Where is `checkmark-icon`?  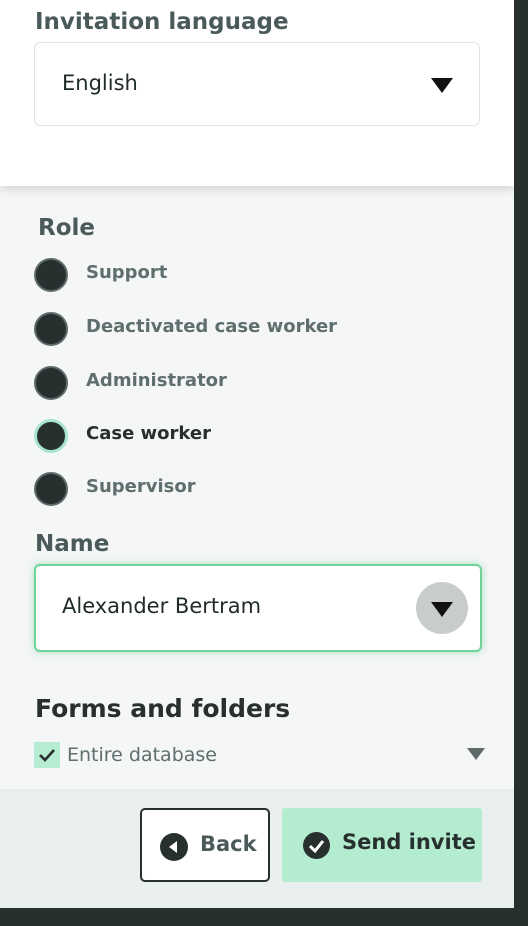 checkmark-icon is located at coordinates (47, 755).